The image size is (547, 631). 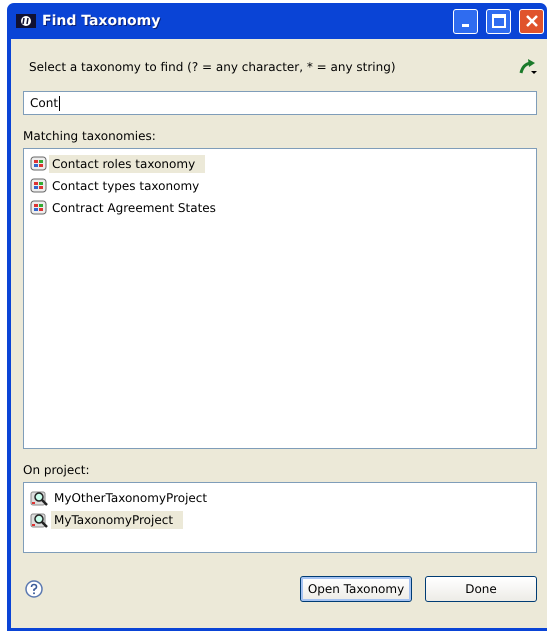 I want to click on dialog-button: Done, so click(x=481, y=589).